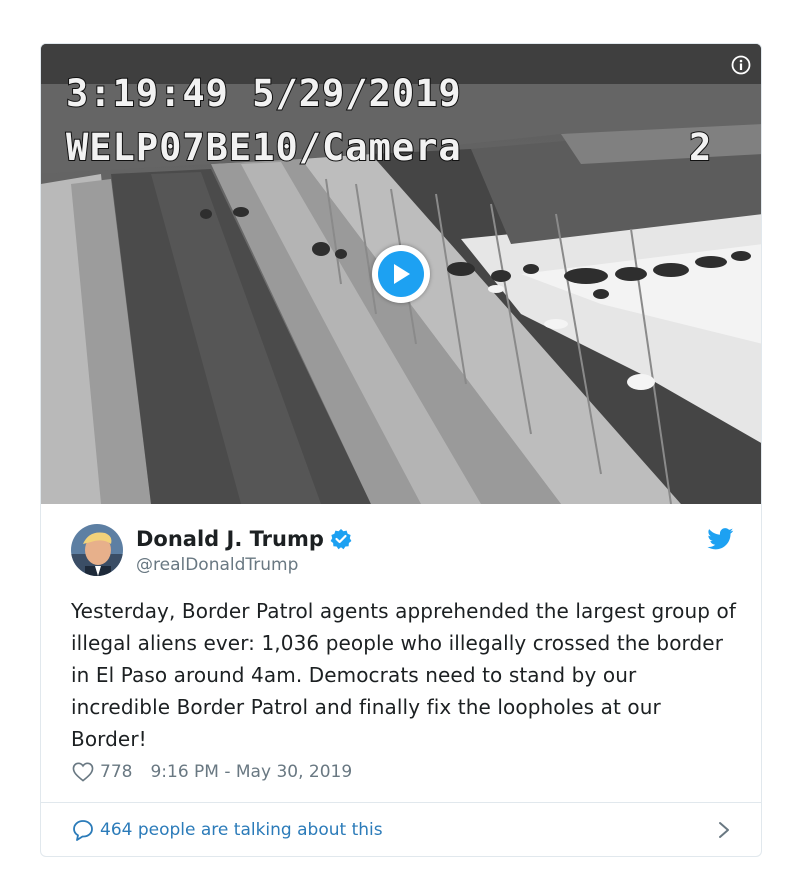 The width and height of the screenshot is (799, 892). I want to click on talking-label: 464 people are talking about this, so click(241, 830).